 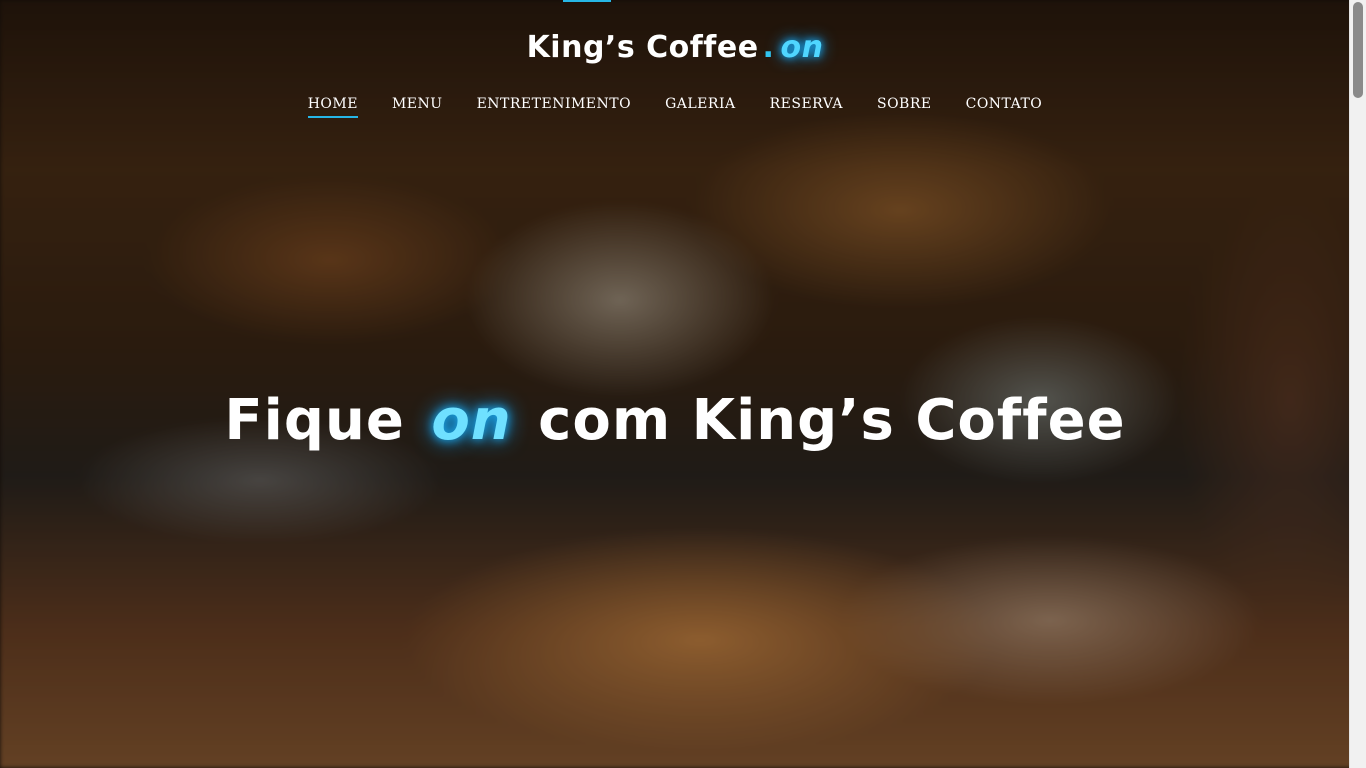 I want to click on top-accent-bar, so click(x=587, y=1).